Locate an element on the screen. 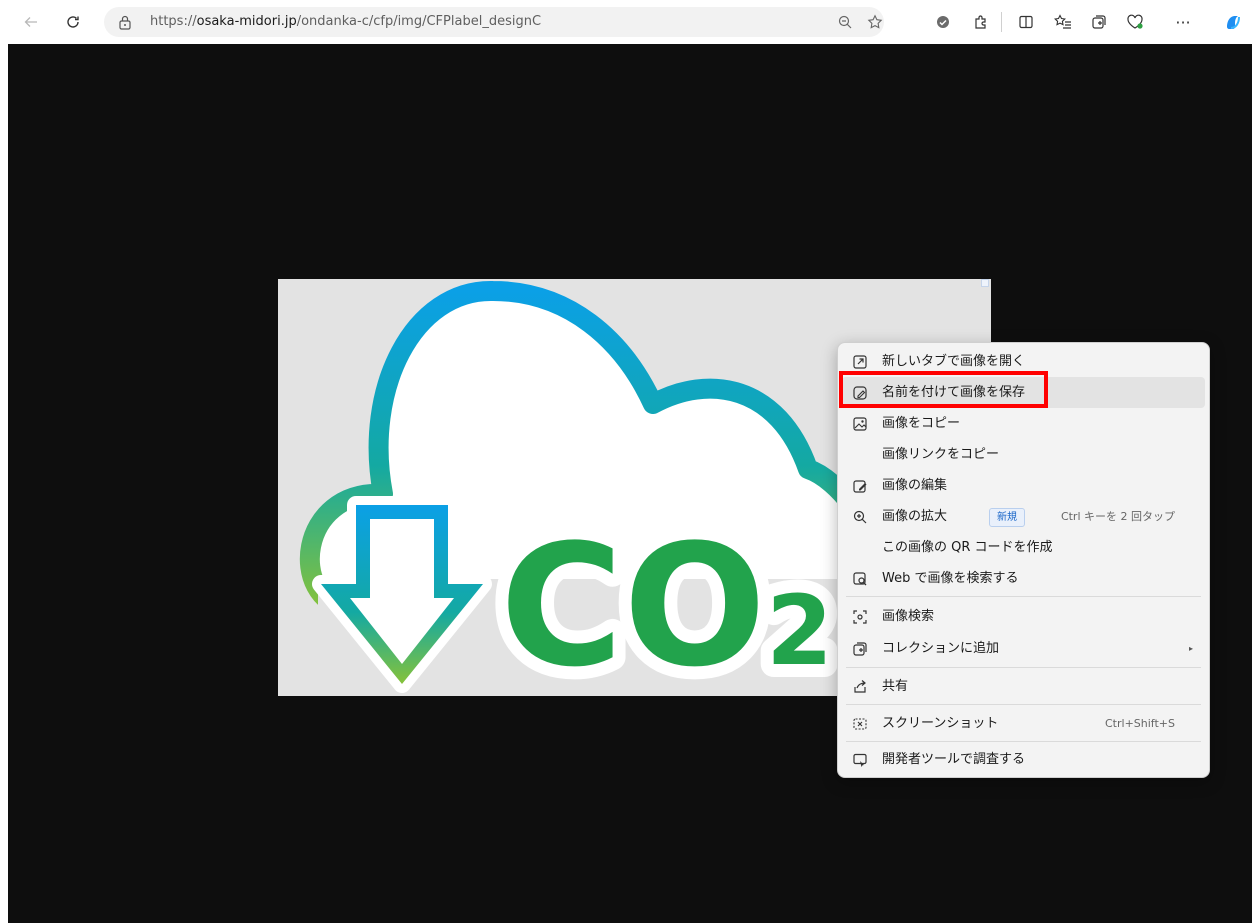  new-badge: 新規 is located at coordinates (1007, 517).